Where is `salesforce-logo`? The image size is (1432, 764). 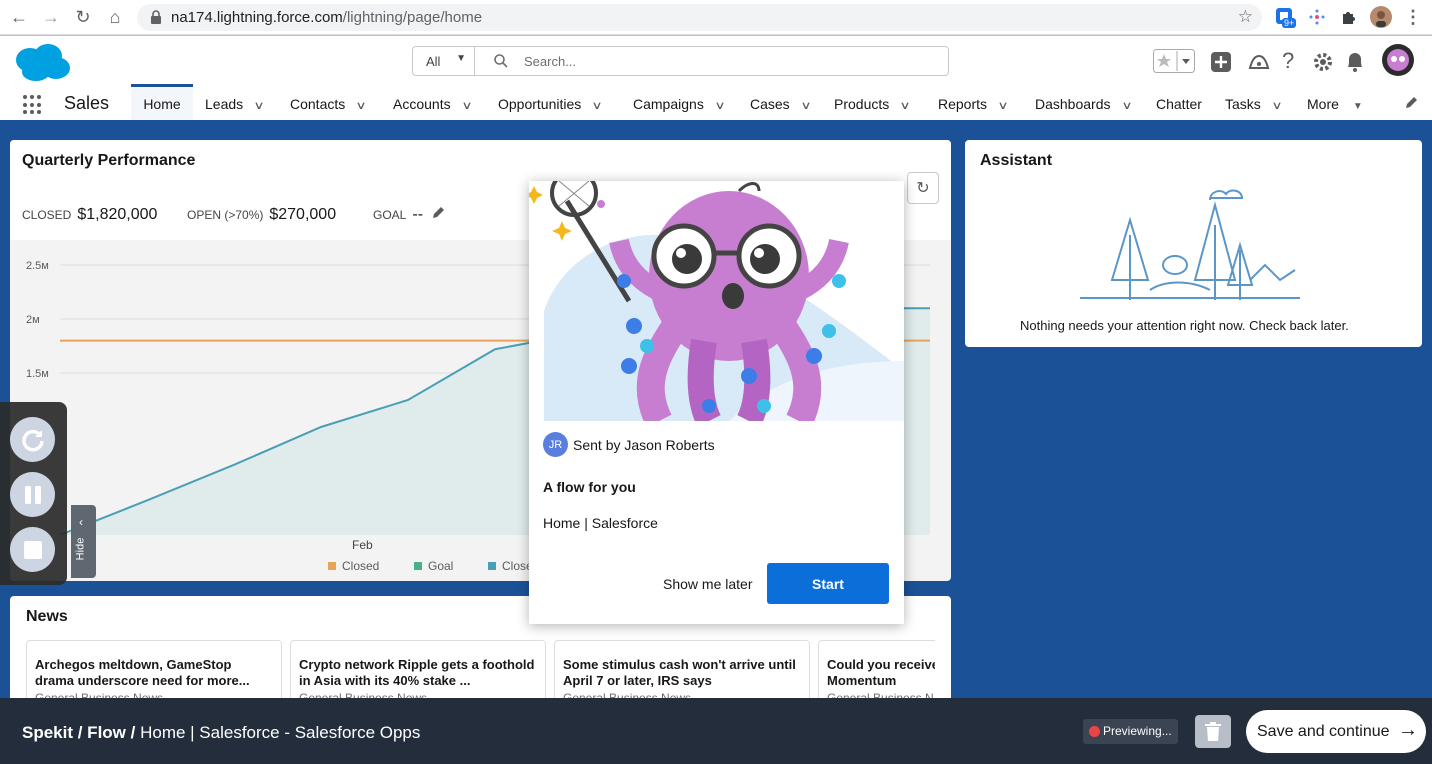 salesforce-logo is located at coordinates (42, 62).